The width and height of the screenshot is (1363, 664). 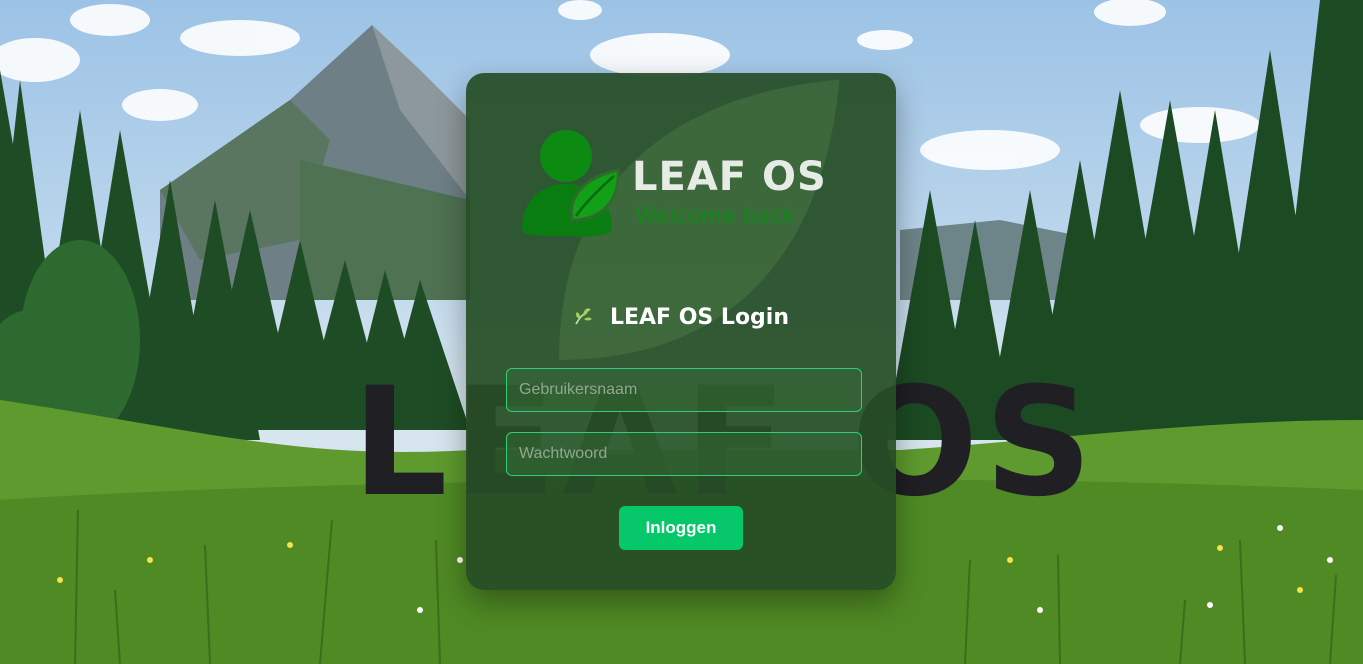 I want to click on logo-tagline: Welcome back, so click(x=715, y=216).